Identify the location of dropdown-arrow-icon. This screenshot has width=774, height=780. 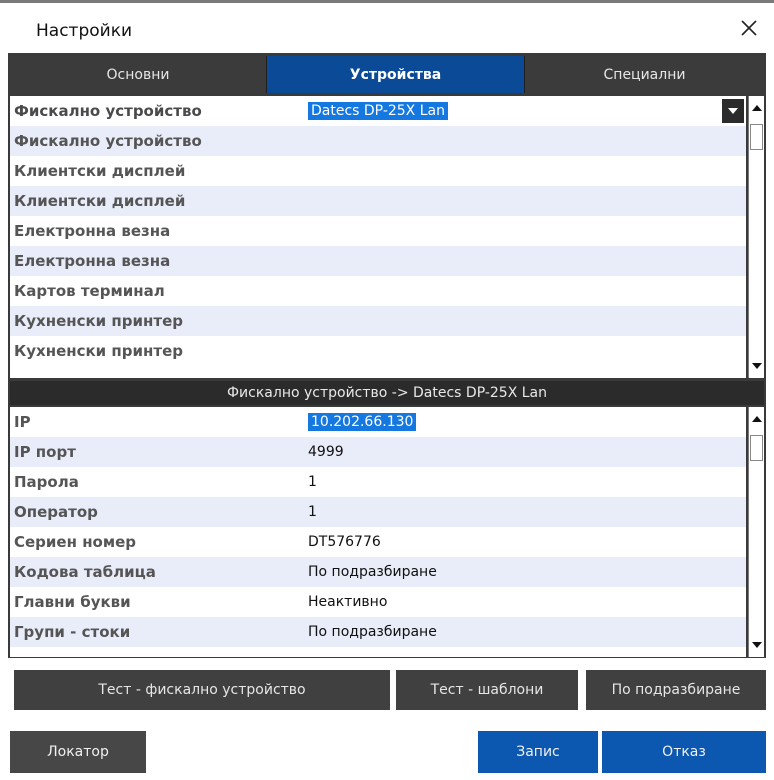
(733, 111).